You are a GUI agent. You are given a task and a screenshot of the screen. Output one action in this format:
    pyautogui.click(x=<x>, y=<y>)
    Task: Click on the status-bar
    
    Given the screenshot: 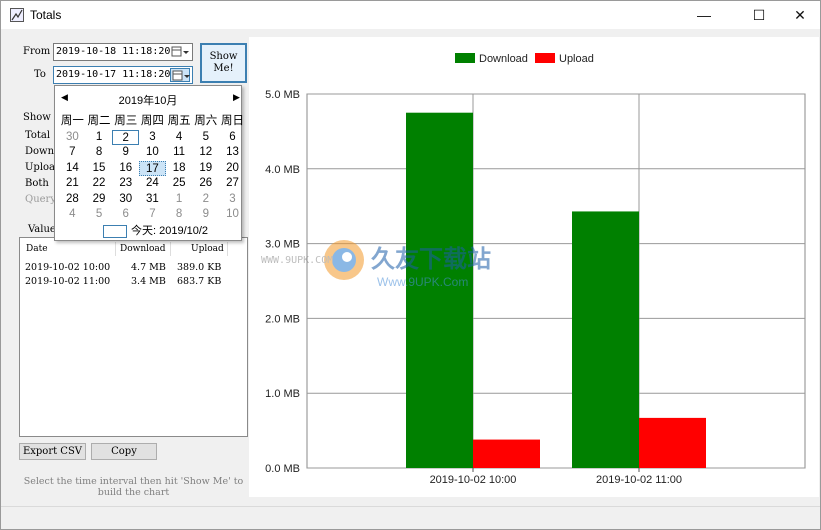 What is the action you would take?
    pyautogui.click(x=410, y=517)
    